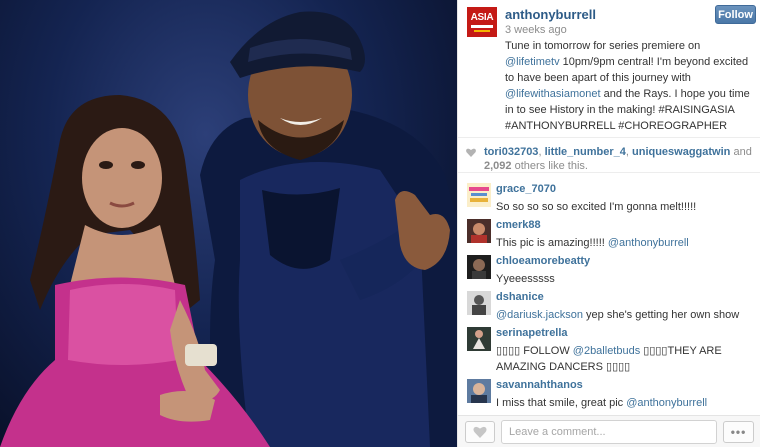  Describe the element at coordinates (532, 333) in the screenshot. I see `comment-username: serinapetrella` at that location.